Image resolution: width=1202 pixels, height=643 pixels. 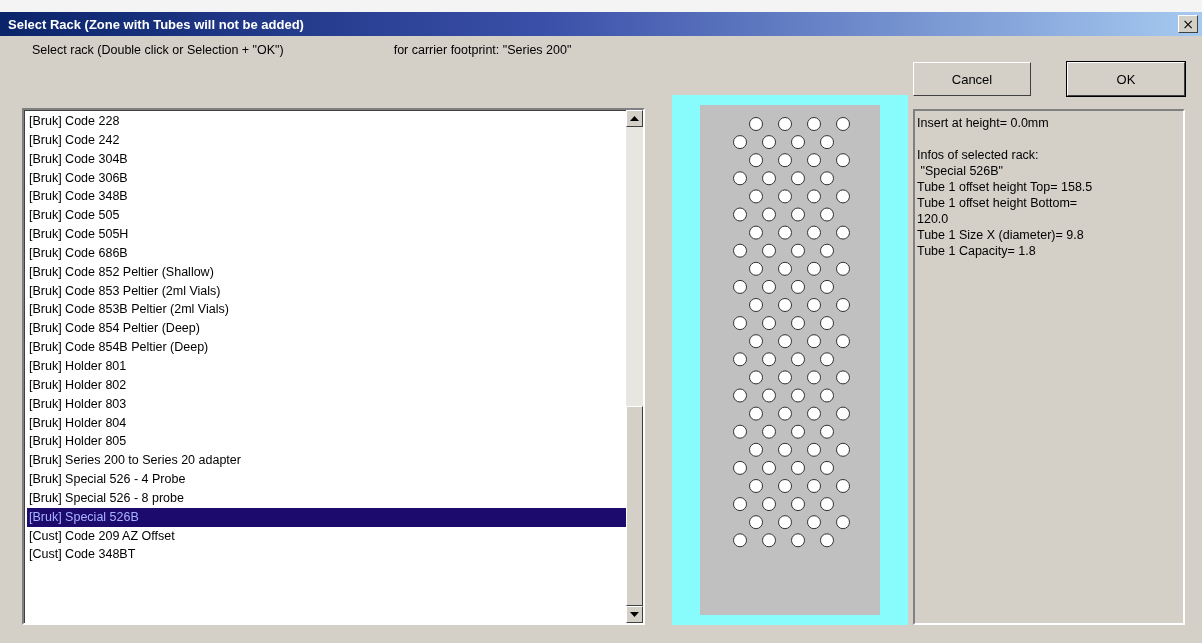 I want to click on rack-list-item: [Bruk] Code 853 Peltier (2ml Vials), so click(x=326, y=291).